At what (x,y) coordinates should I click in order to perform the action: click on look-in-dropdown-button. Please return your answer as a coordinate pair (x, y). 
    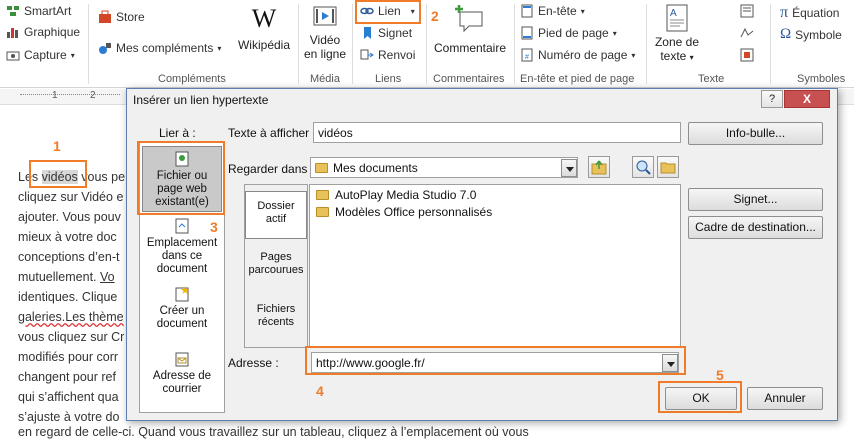
    Looking at the image, I should click on (569, 168).